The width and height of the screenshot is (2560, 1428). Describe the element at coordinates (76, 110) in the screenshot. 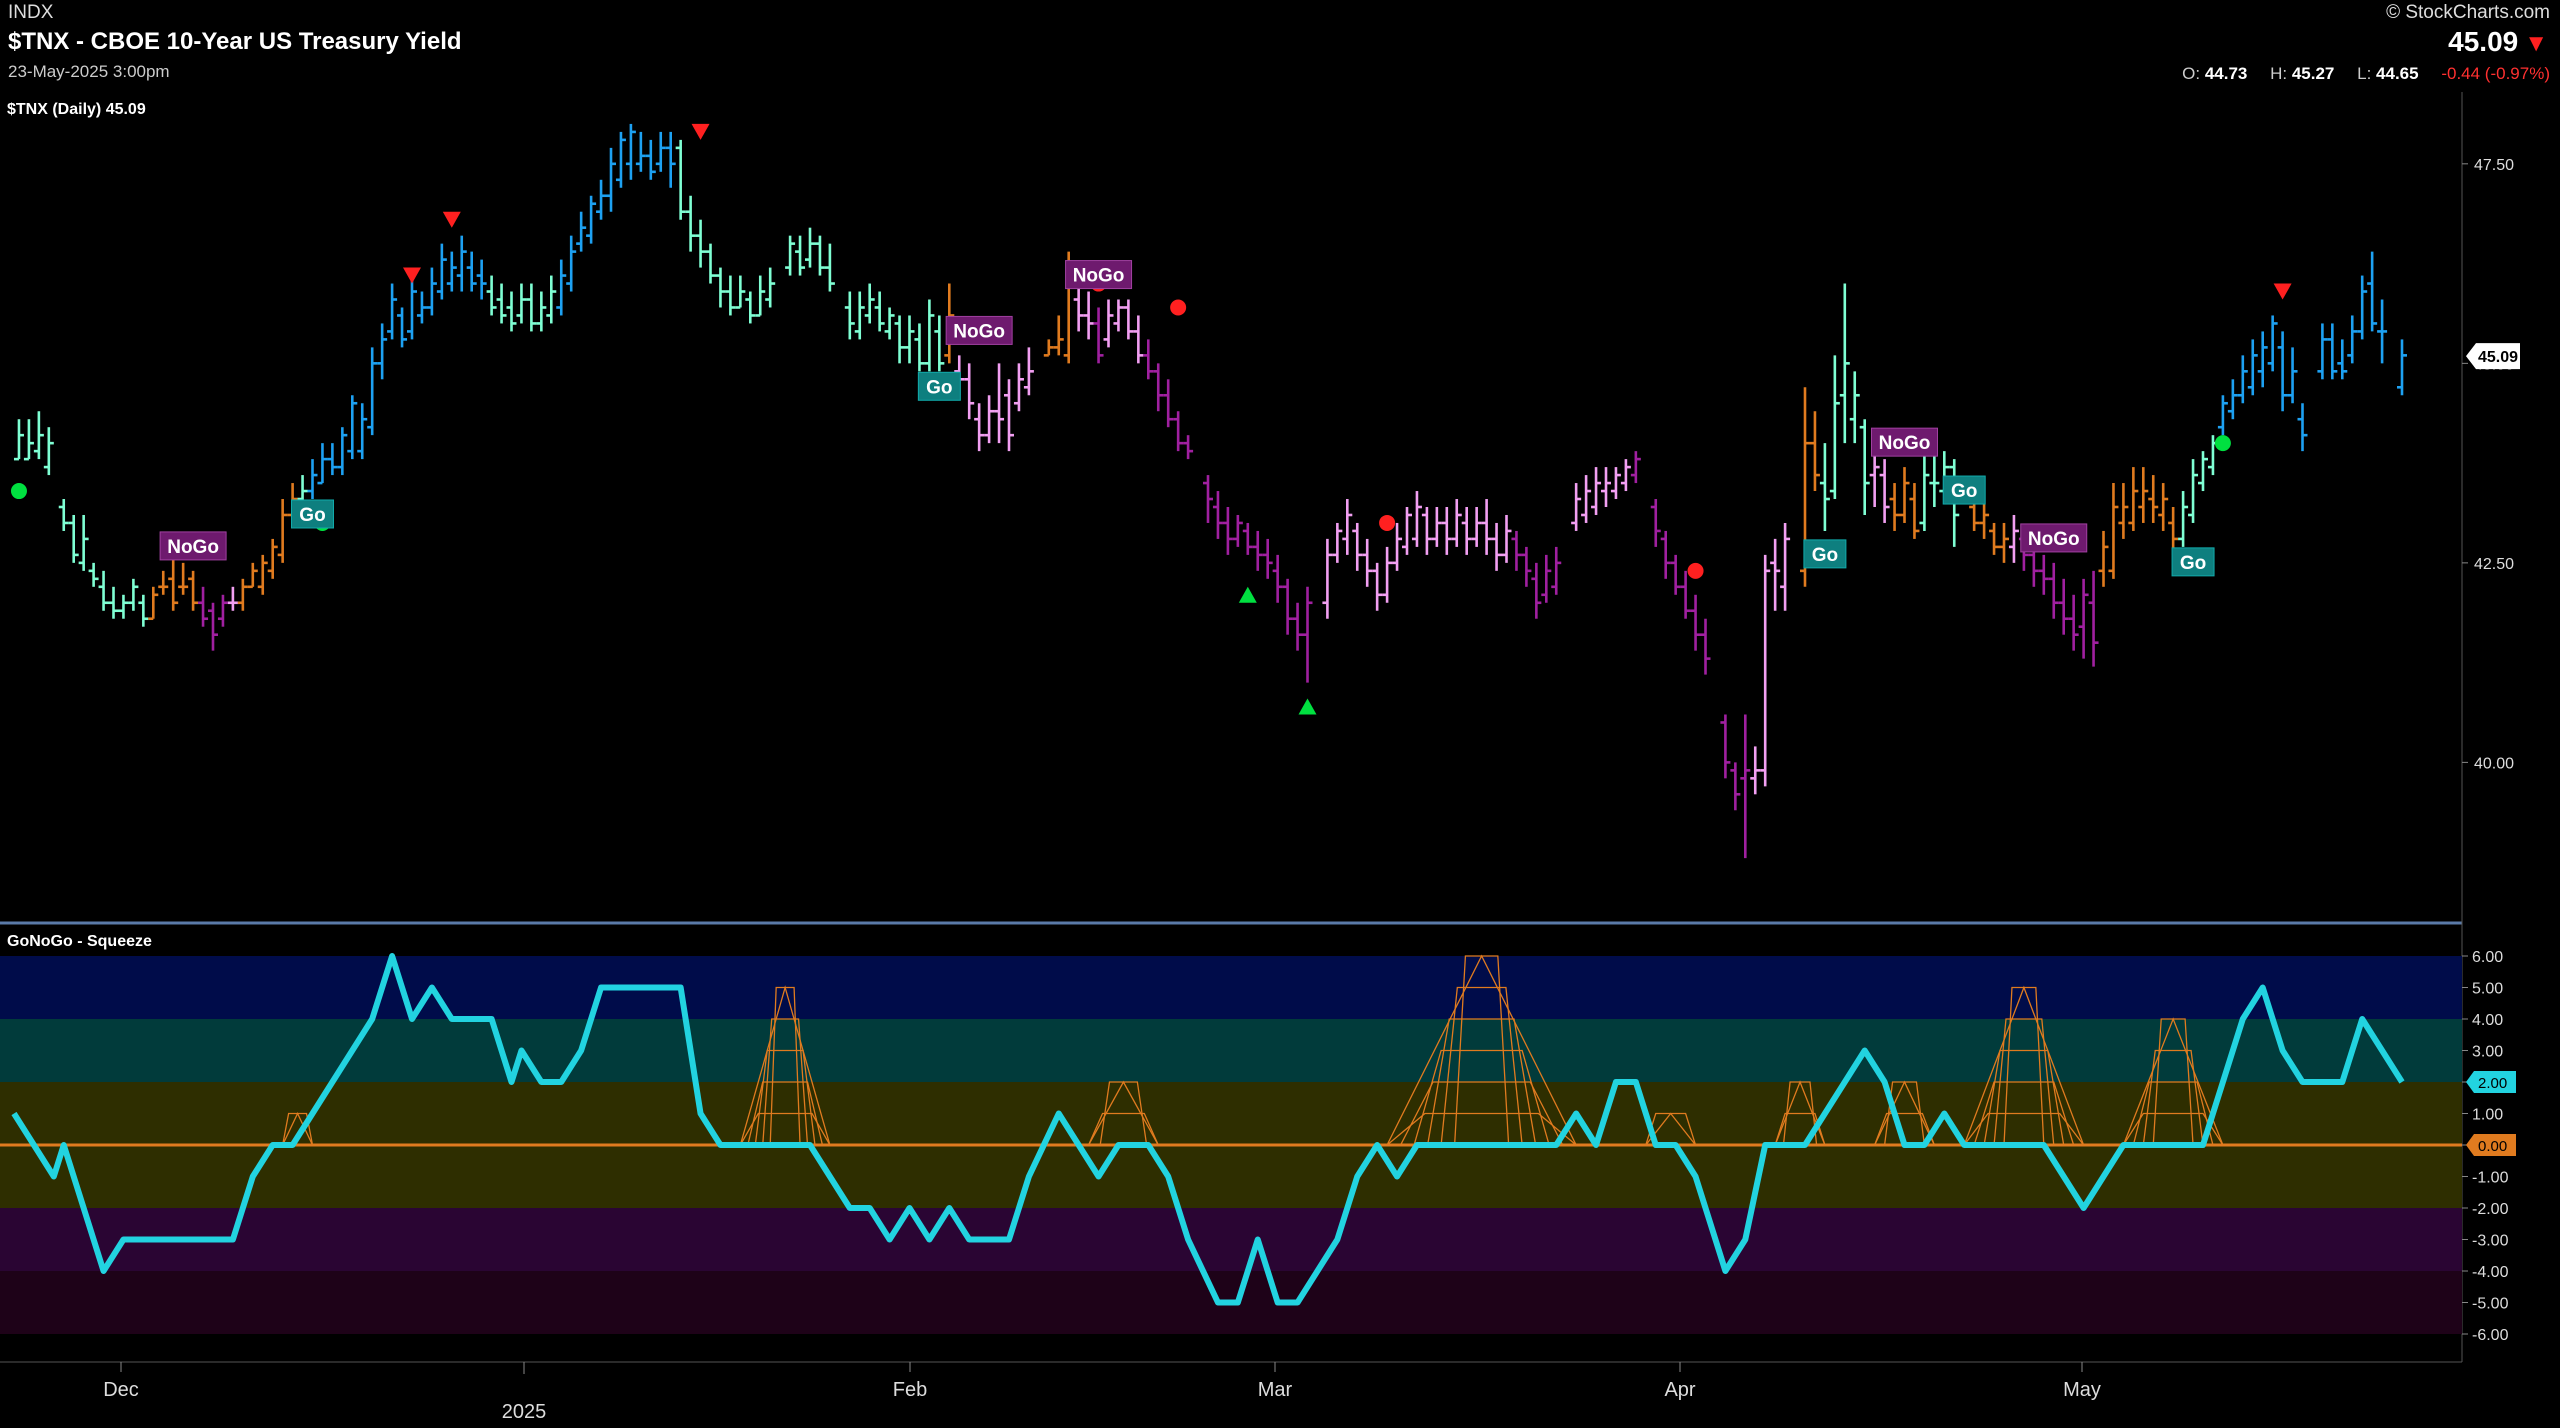

I see `price-legend: $TNX (Daily) 45.09` at that location.